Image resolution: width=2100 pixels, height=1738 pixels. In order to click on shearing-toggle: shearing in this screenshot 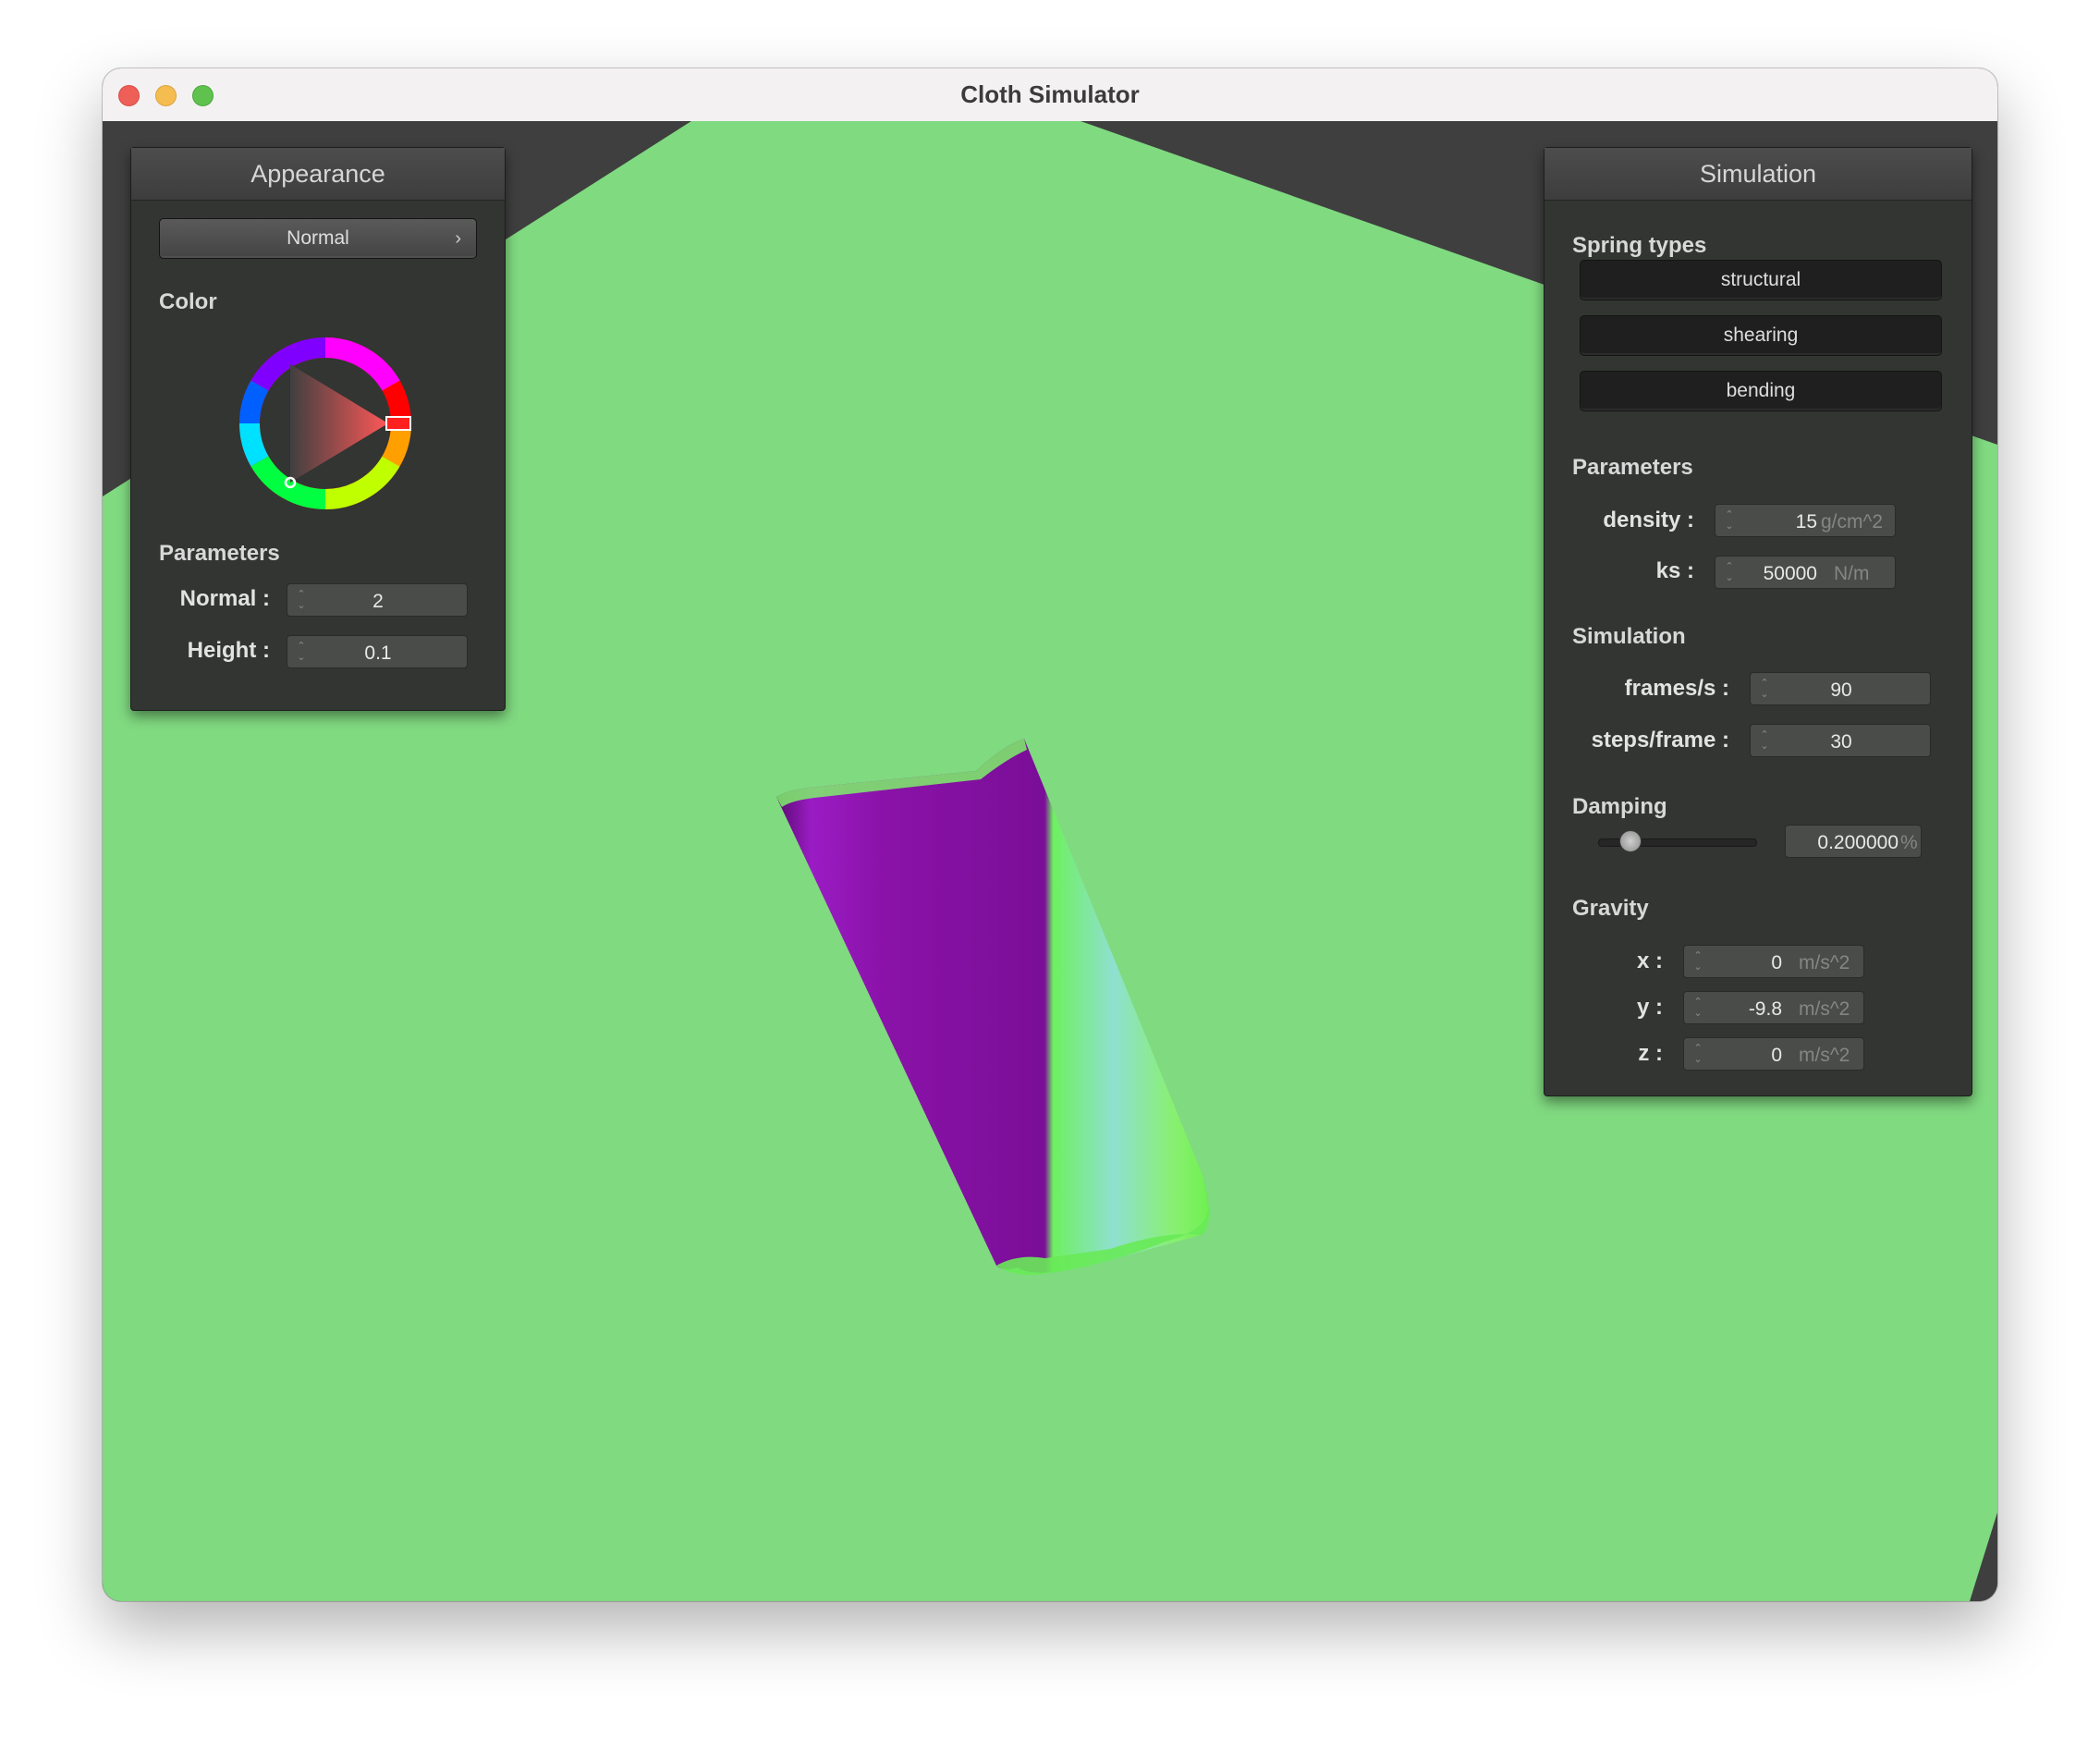, I will do `click(1761, 335)`.